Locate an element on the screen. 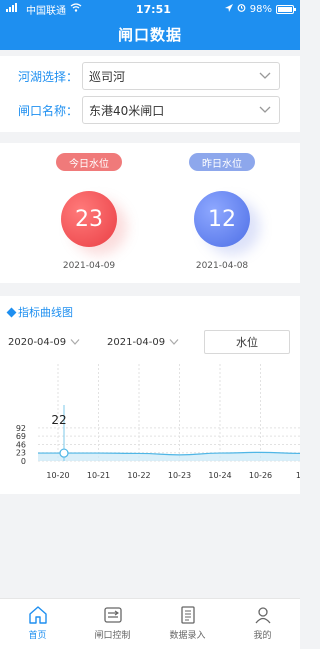 The image size is (320, 649). x-tick-label: 10-26 is located at coordinates (260, 475).